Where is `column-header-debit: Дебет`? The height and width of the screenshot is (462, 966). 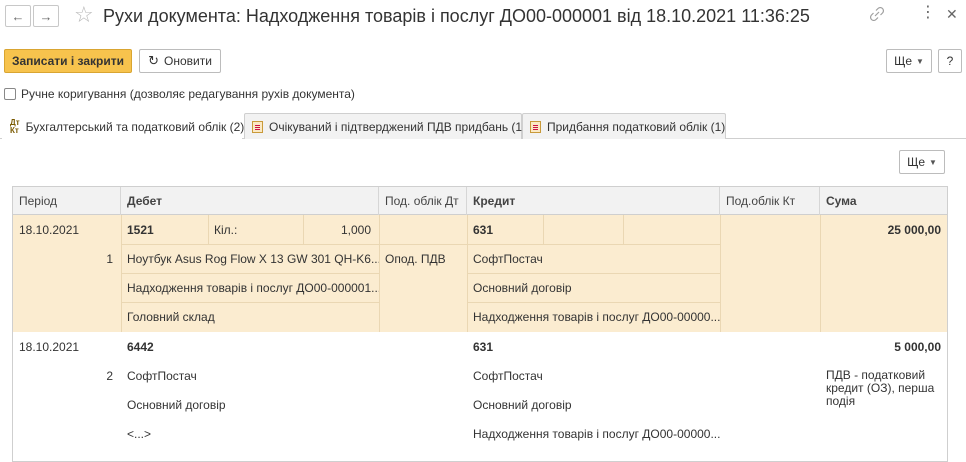
column-header-debit: Дебет is located at coordinates (250, 201).